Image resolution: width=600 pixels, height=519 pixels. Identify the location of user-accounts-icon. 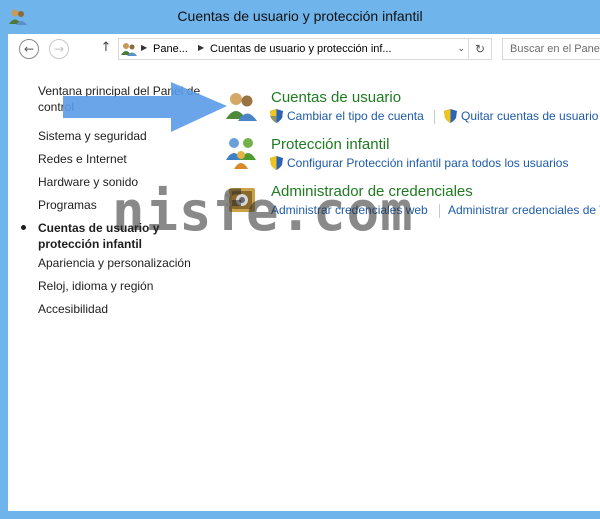
(242, 106).